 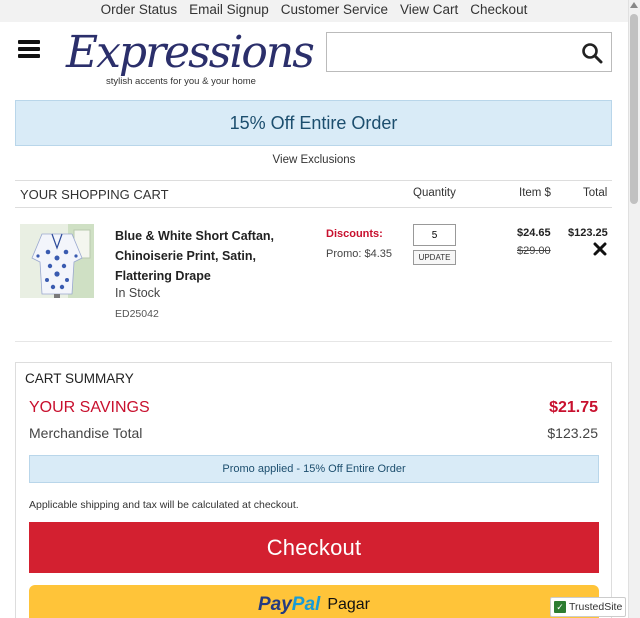 What do you see at coordinates (596, 607) in the screenshot?
I see `trustedsite-label: TrustedSite` at bounding box center [596, 607].